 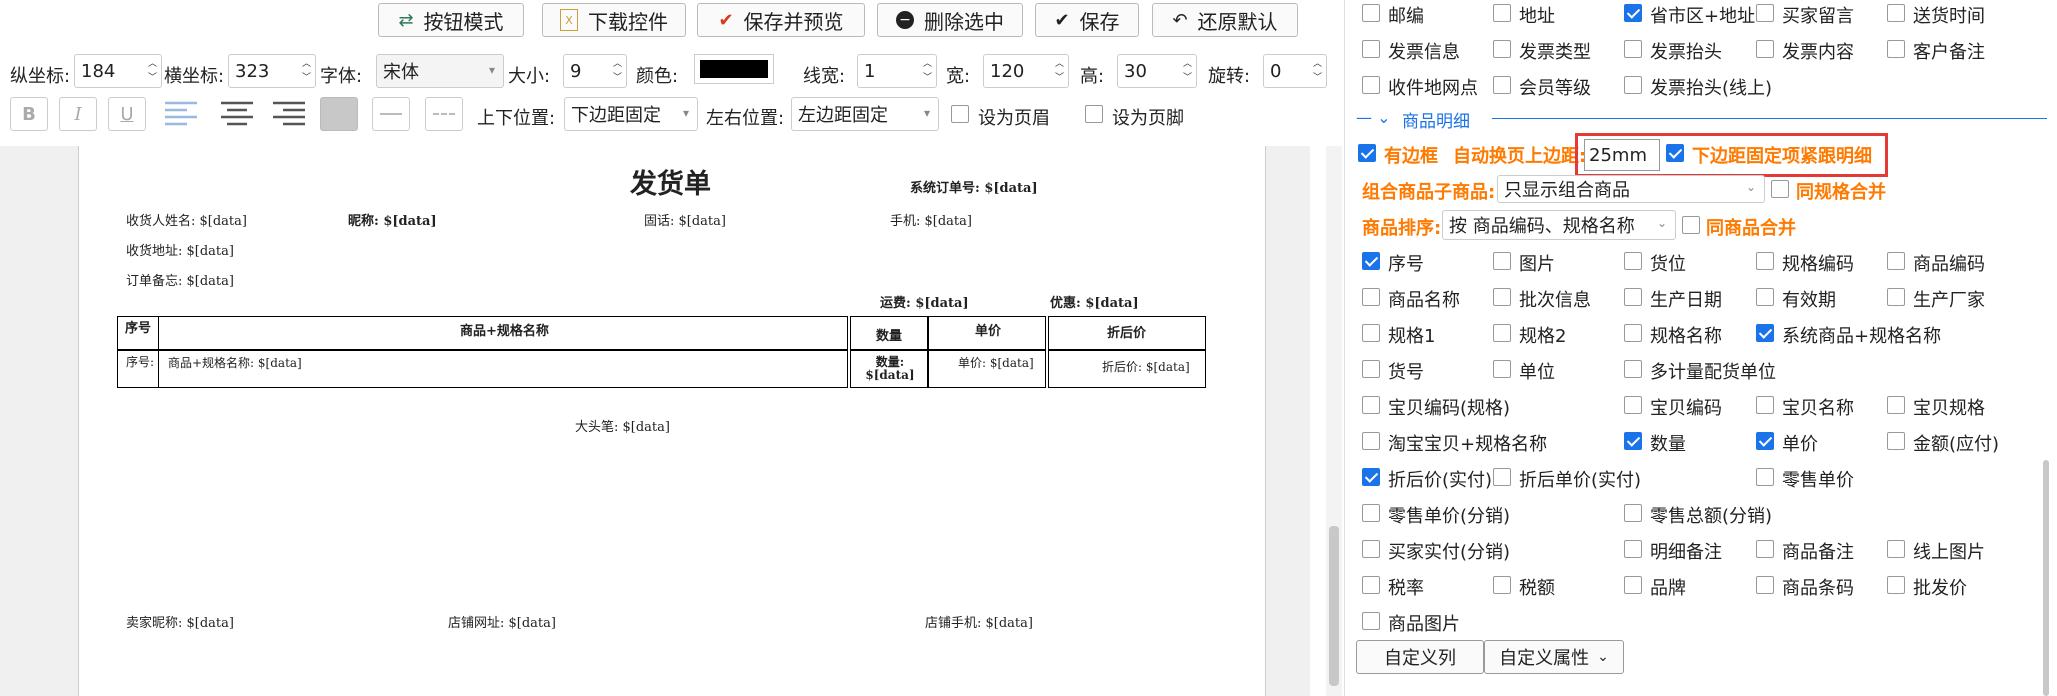 I want to click on y-coordinate-input: 184 ︿ ﹀, so click(x=118, y=71).